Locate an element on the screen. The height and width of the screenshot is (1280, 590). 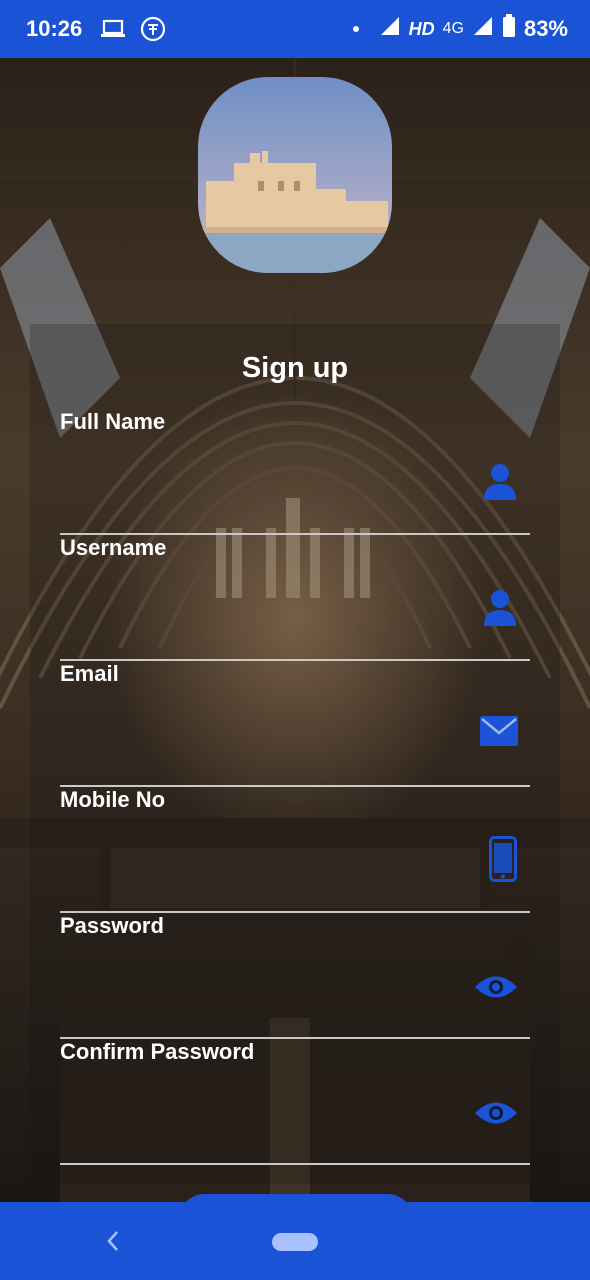
hd-indicator: HD is located at coordinates (421, 28).